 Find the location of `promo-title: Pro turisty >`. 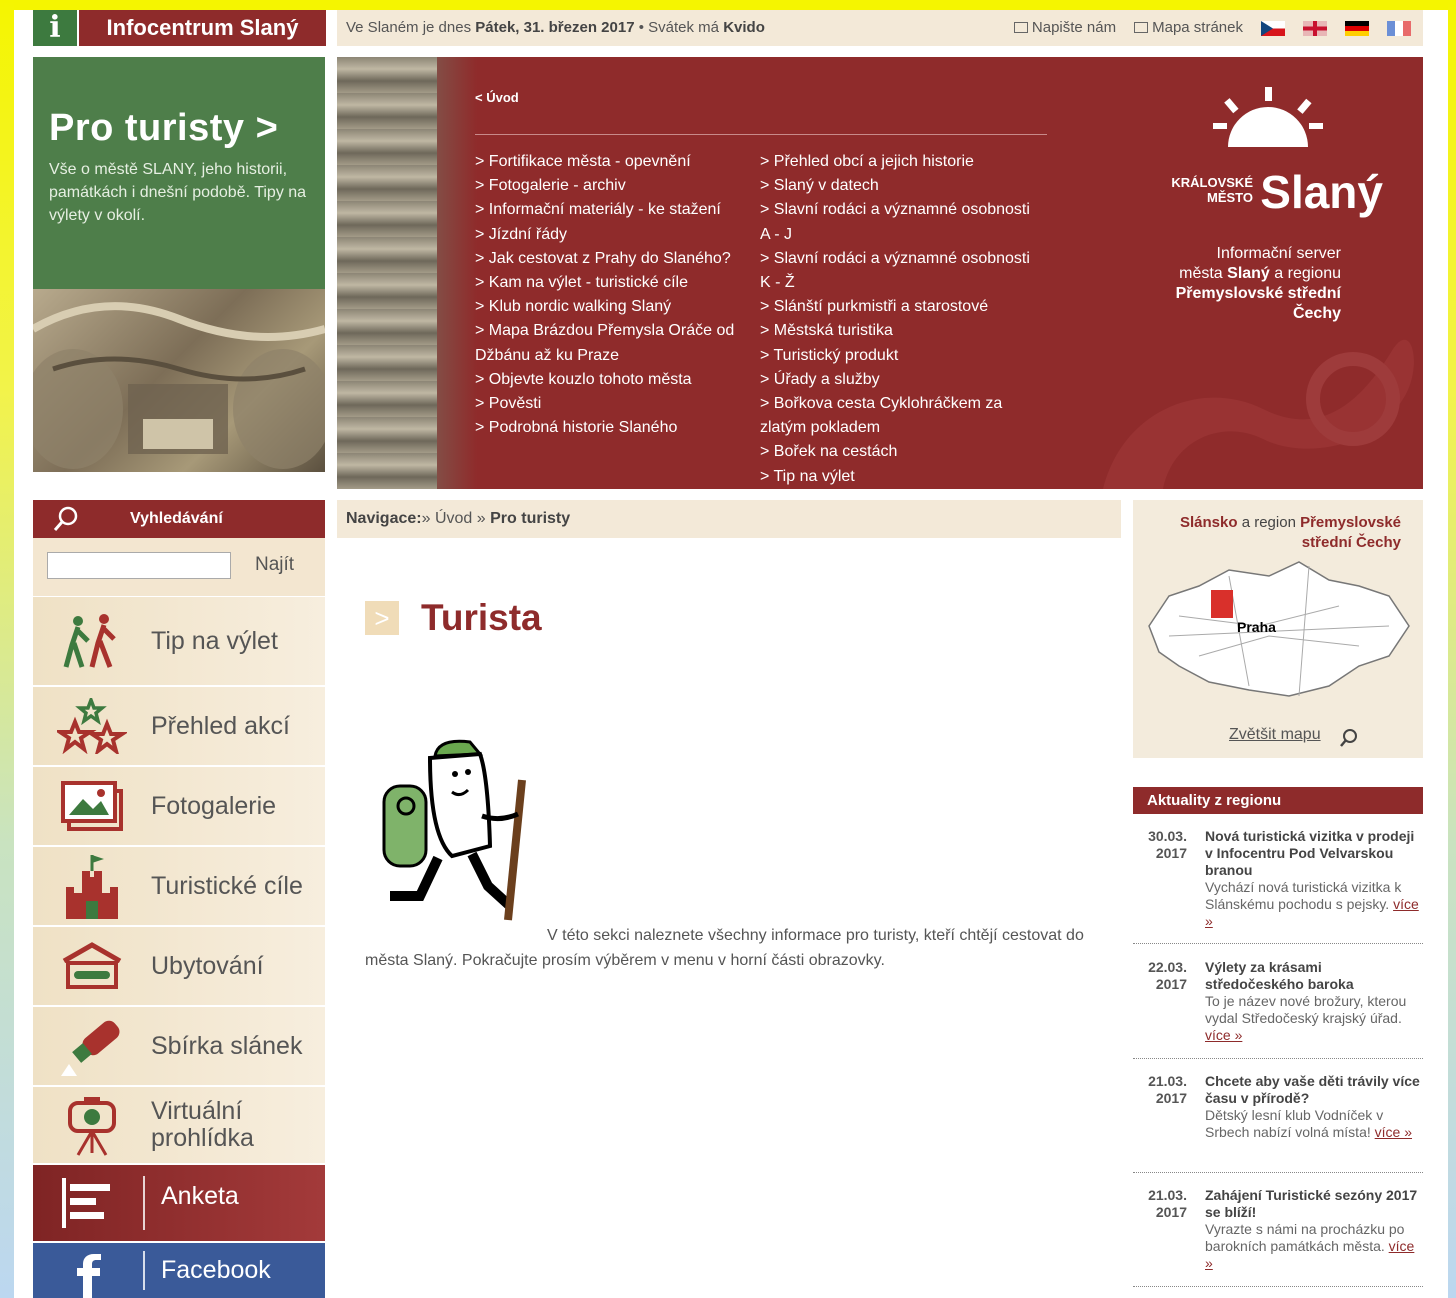

promo-title: Pro turisty > is located at coordinates (164, 128).